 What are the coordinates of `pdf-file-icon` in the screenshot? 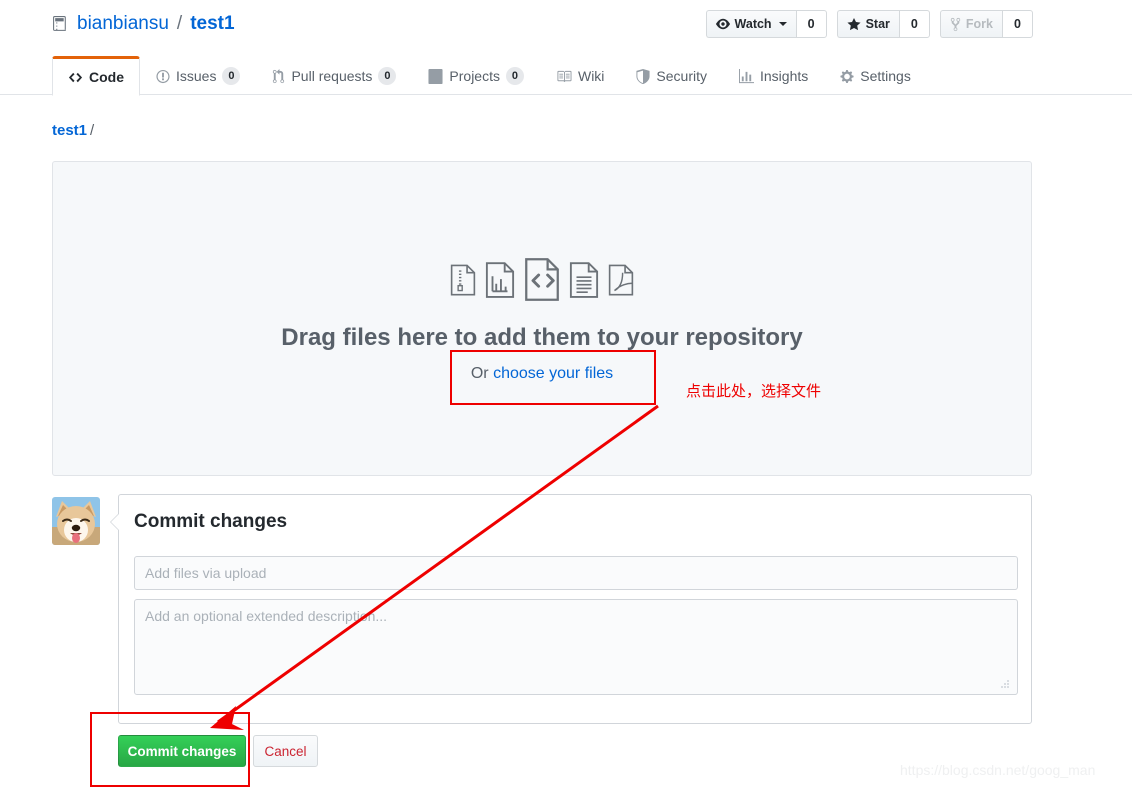 It's located at (621, 282).